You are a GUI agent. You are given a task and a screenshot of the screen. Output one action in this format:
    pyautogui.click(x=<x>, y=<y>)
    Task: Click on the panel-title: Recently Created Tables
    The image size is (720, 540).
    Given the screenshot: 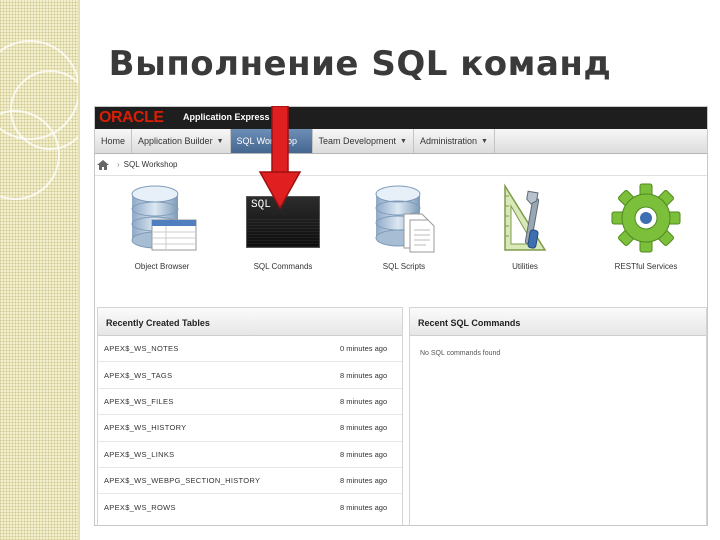 What is the action you would take?
    pyautogui.click(x=250, y=322)
    